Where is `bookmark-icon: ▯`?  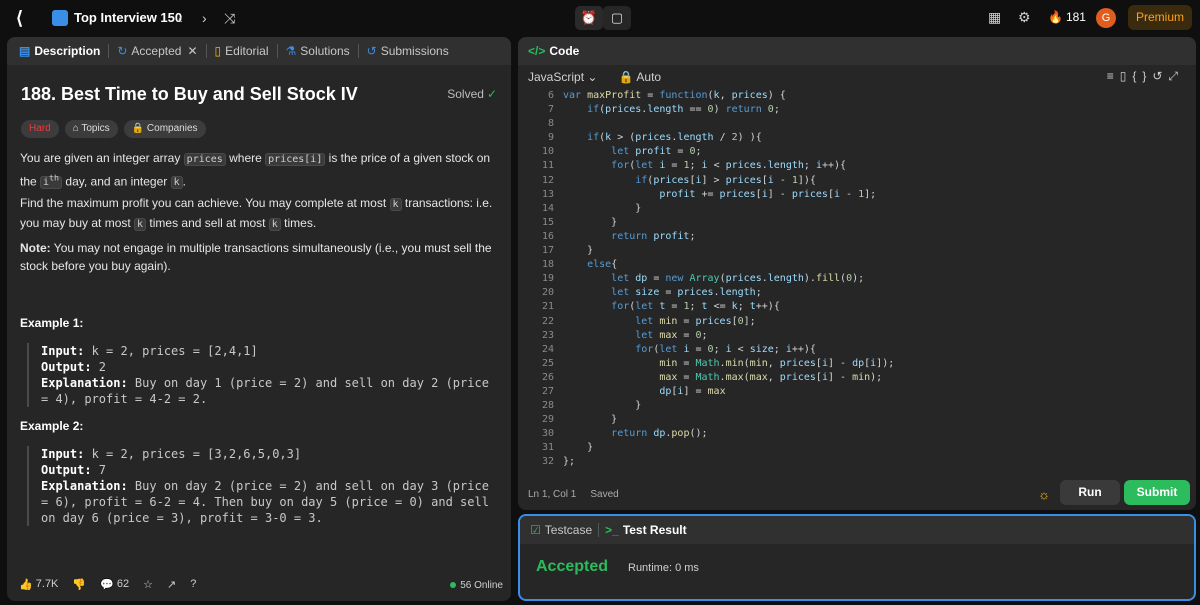
bookmark-icon: ▯ is located at coordinates (1126, 76).